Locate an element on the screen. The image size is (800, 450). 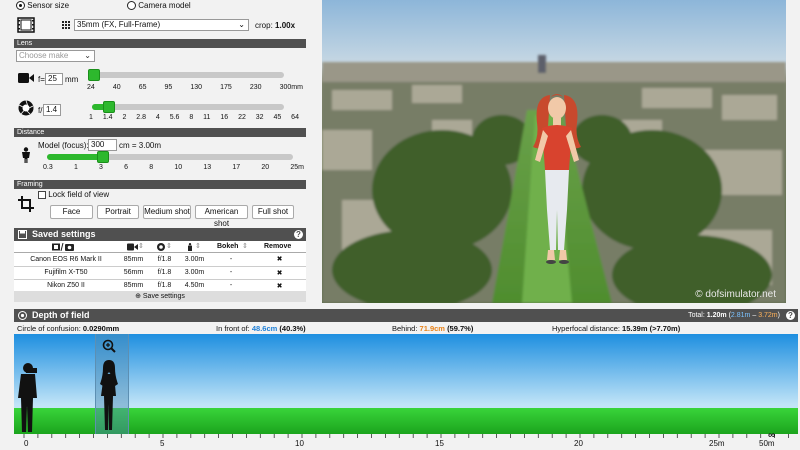
focal-input: 25 is located at coordinates (54, 79).